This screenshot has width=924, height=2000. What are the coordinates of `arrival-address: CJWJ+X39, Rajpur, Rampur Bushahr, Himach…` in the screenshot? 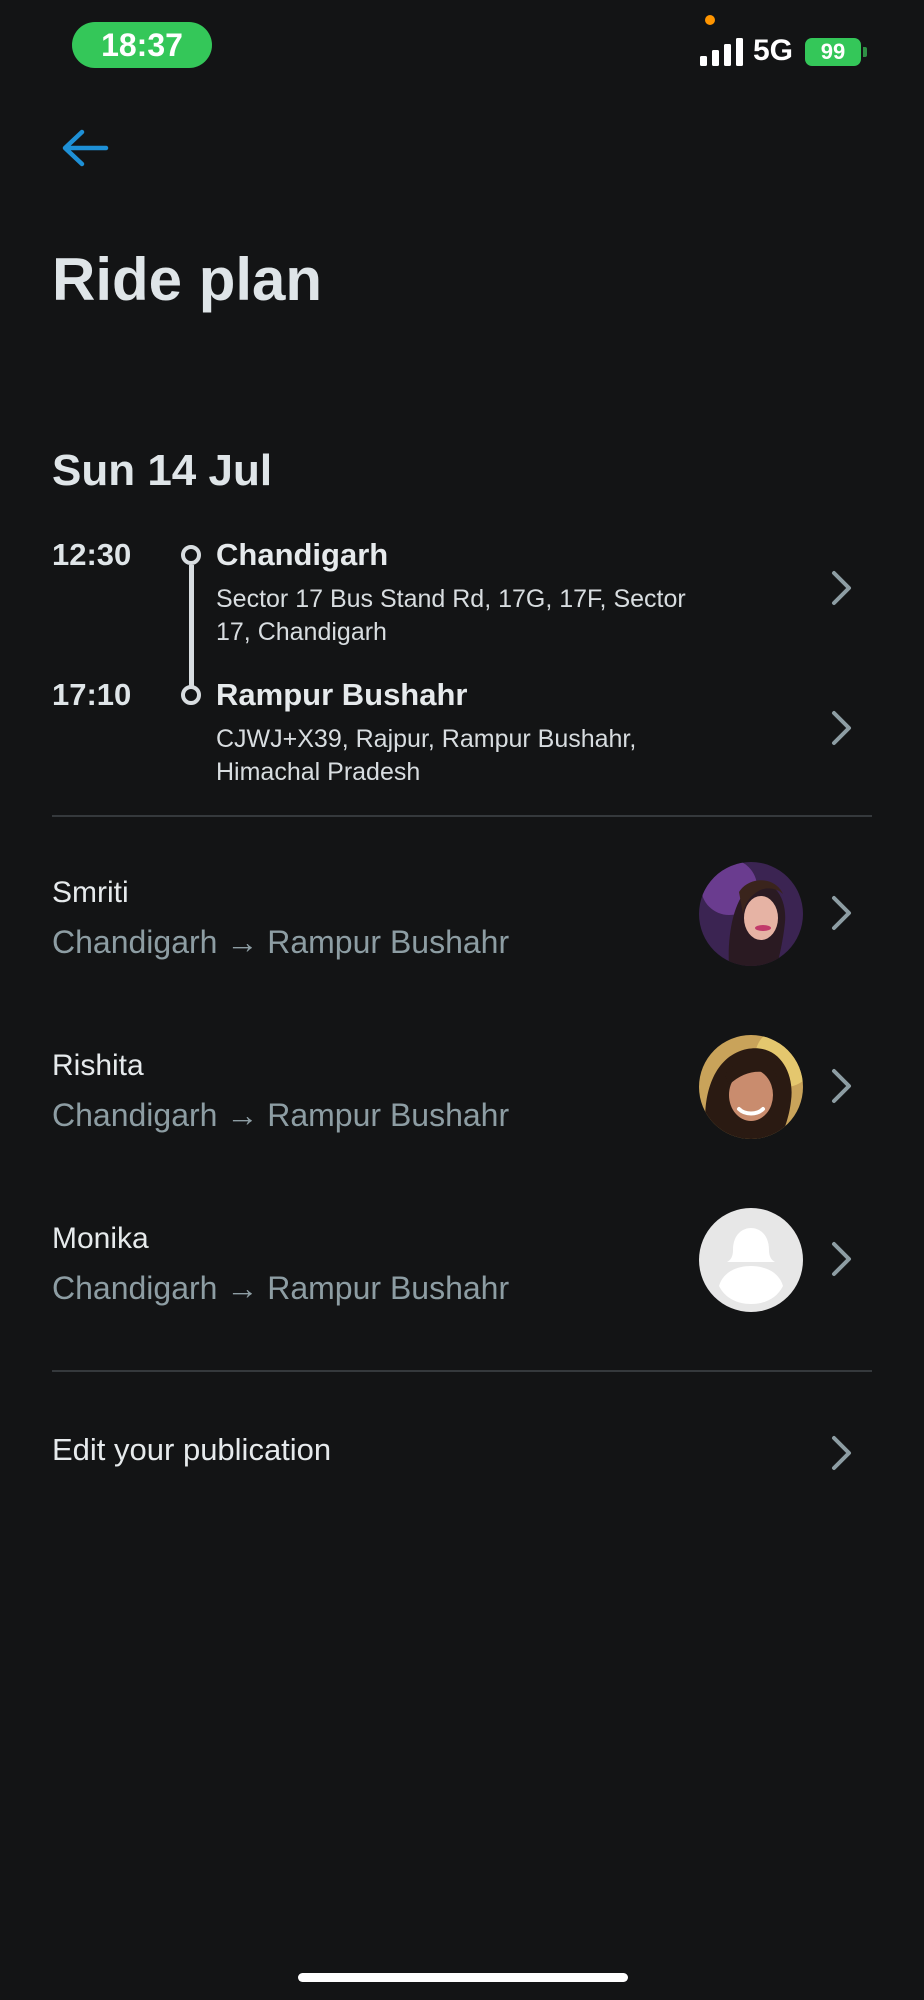 It's located at (426, 755).